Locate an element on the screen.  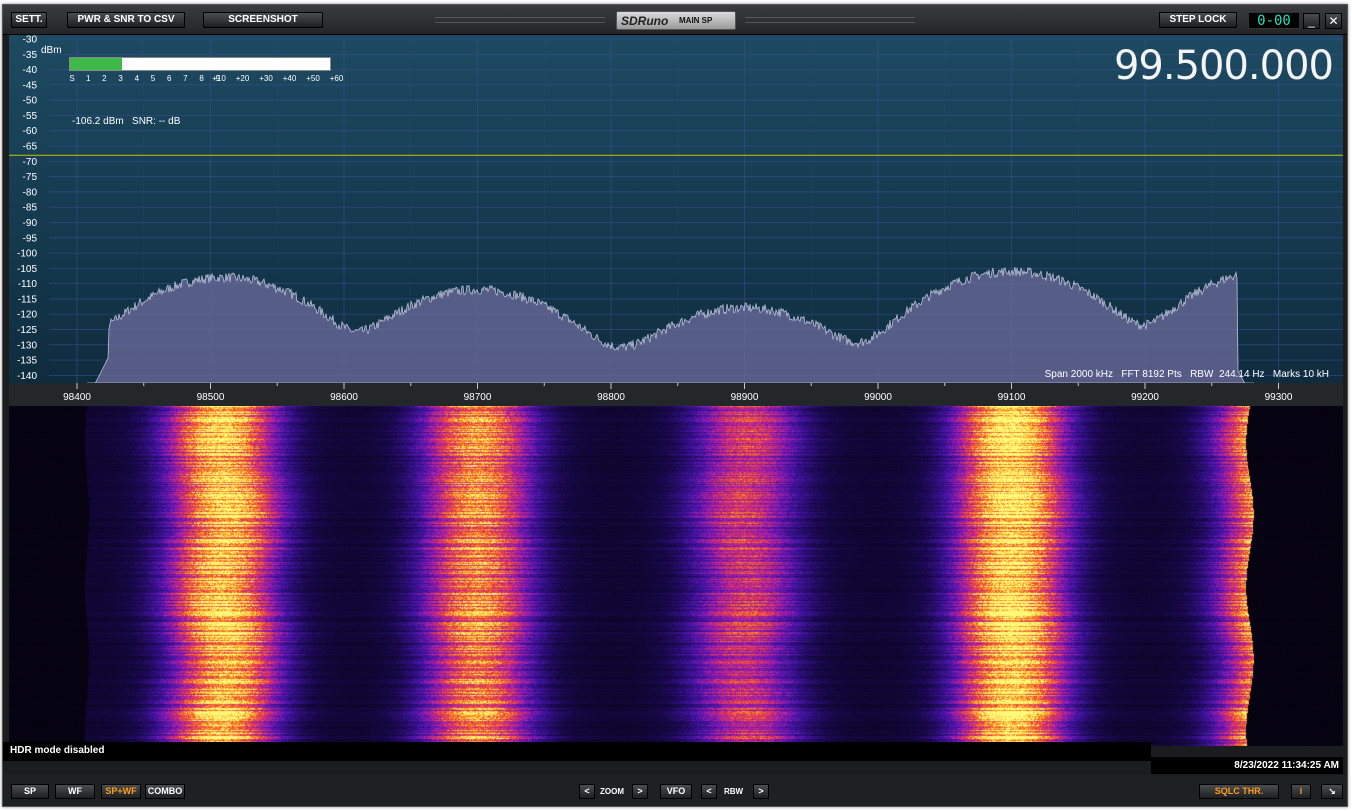
y-axis-tick-label: -65 is located at coordinates (30, 147).